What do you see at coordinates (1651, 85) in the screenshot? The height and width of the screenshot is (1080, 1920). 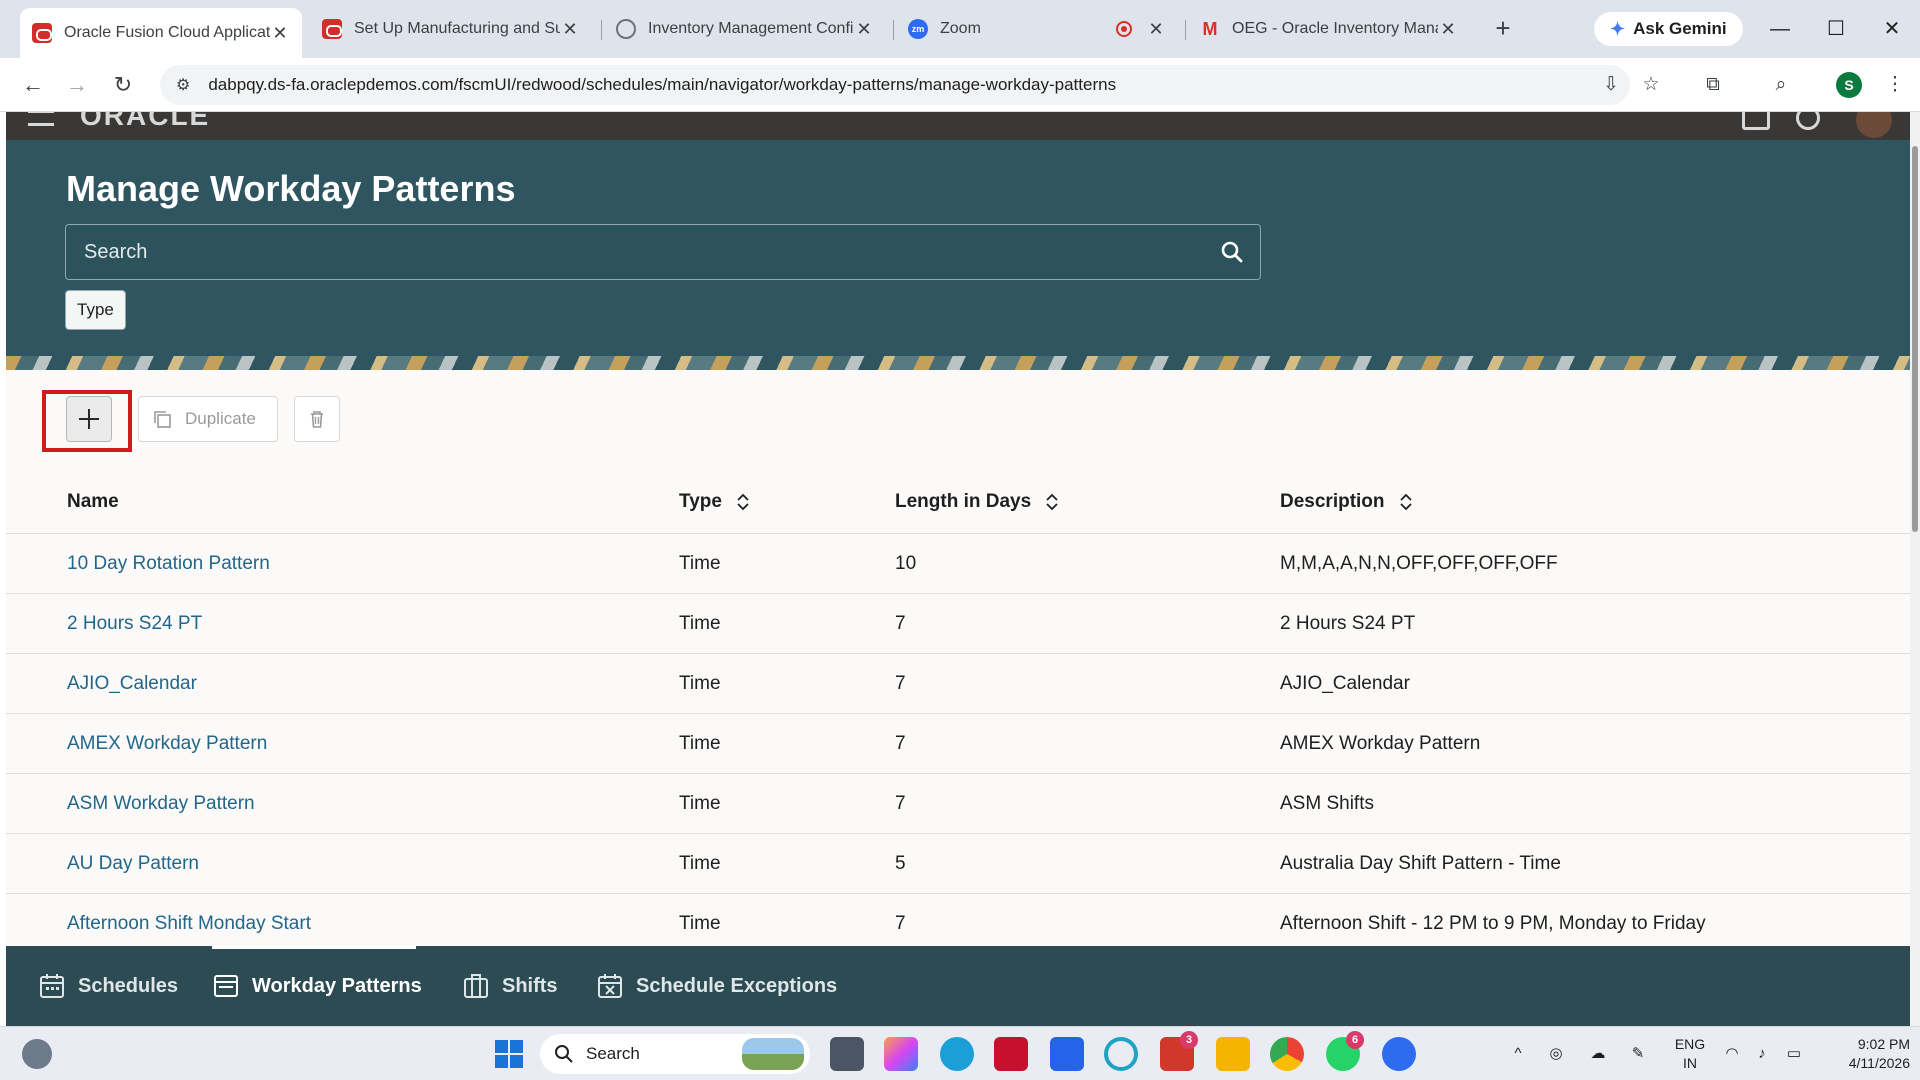 I see `bookmark-star-icon: ☆` at bounding box center [1651, 85].